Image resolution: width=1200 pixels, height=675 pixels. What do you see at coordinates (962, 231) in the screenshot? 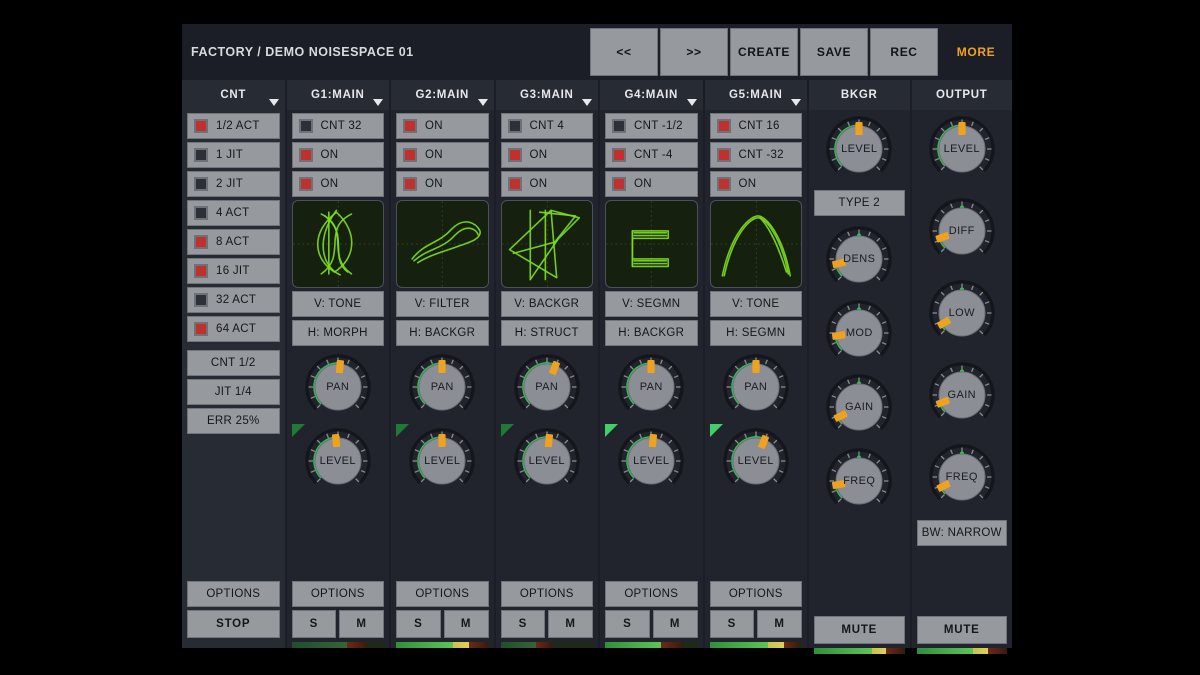
I see `output-diff-knob: DIFF` at bounding box center [962, 231].